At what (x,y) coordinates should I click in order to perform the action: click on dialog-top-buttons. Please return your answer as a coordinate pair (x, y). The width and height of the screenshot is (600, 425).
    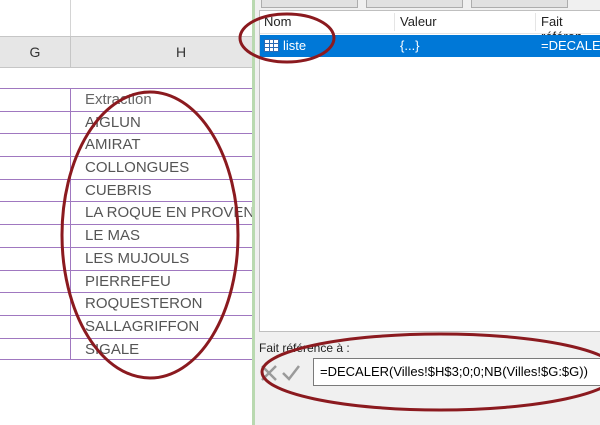
    Looking at the image, I should click on (427, 4).